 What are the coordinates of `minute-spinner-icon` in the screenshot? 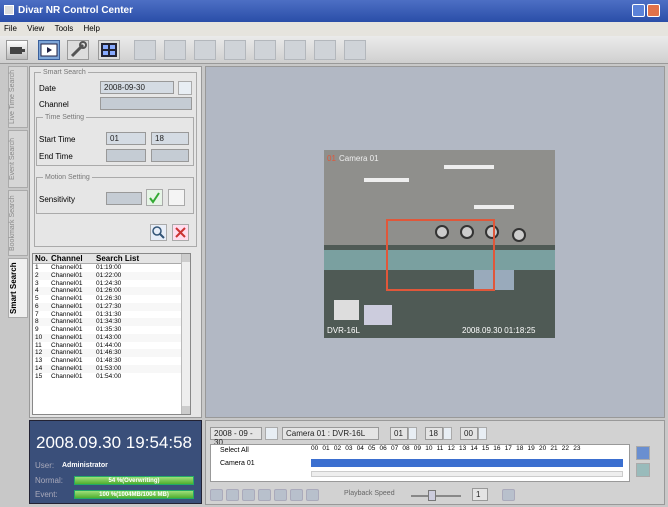 It's located at (447, 433).